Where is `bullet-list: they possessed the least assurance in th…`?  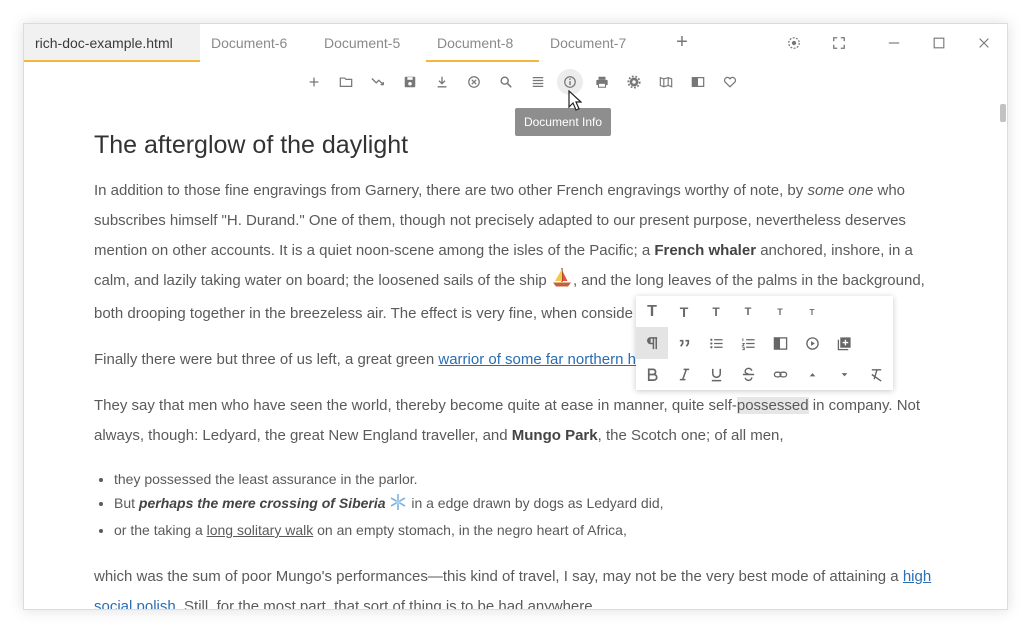 bullet-list: they possessed the least assurance in th… is located at coordinates (516, 504).